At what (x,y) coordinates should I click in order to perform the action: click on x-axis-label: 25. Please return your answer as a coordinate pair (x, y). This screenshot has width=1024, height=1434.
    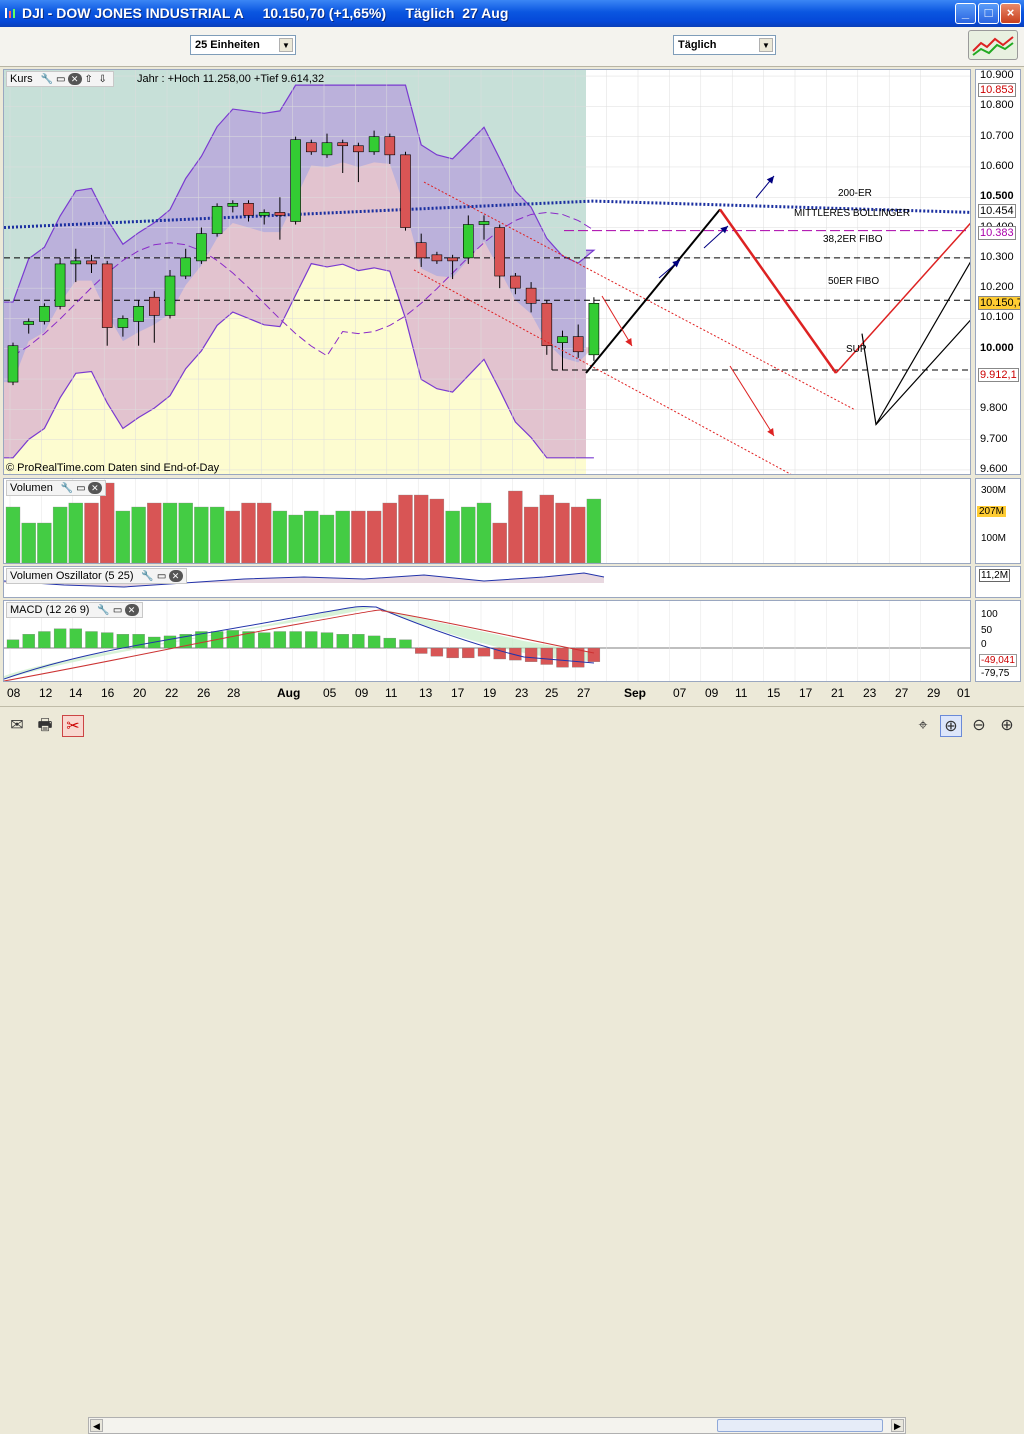
    Looking at the image, I should click on (552, 693).